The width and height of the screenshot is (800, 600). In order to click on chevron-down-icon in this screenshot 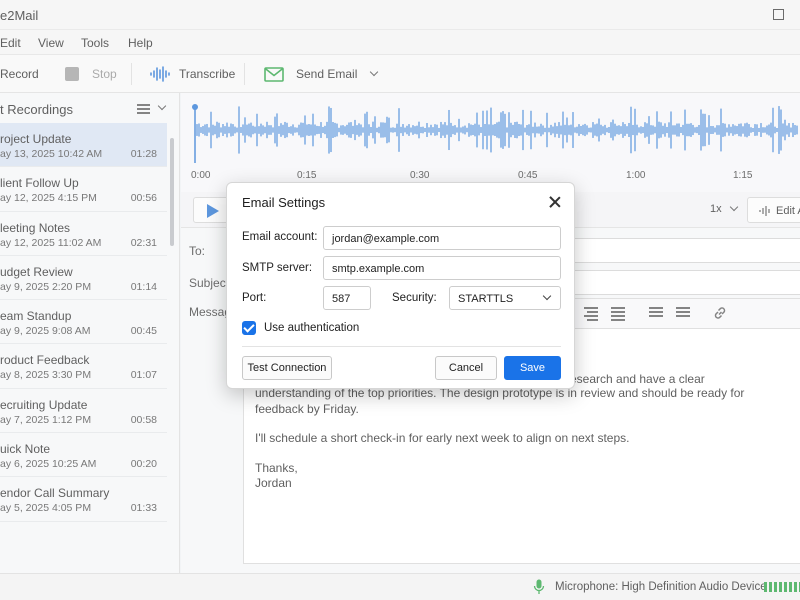, I will do `click(547, 296)`.